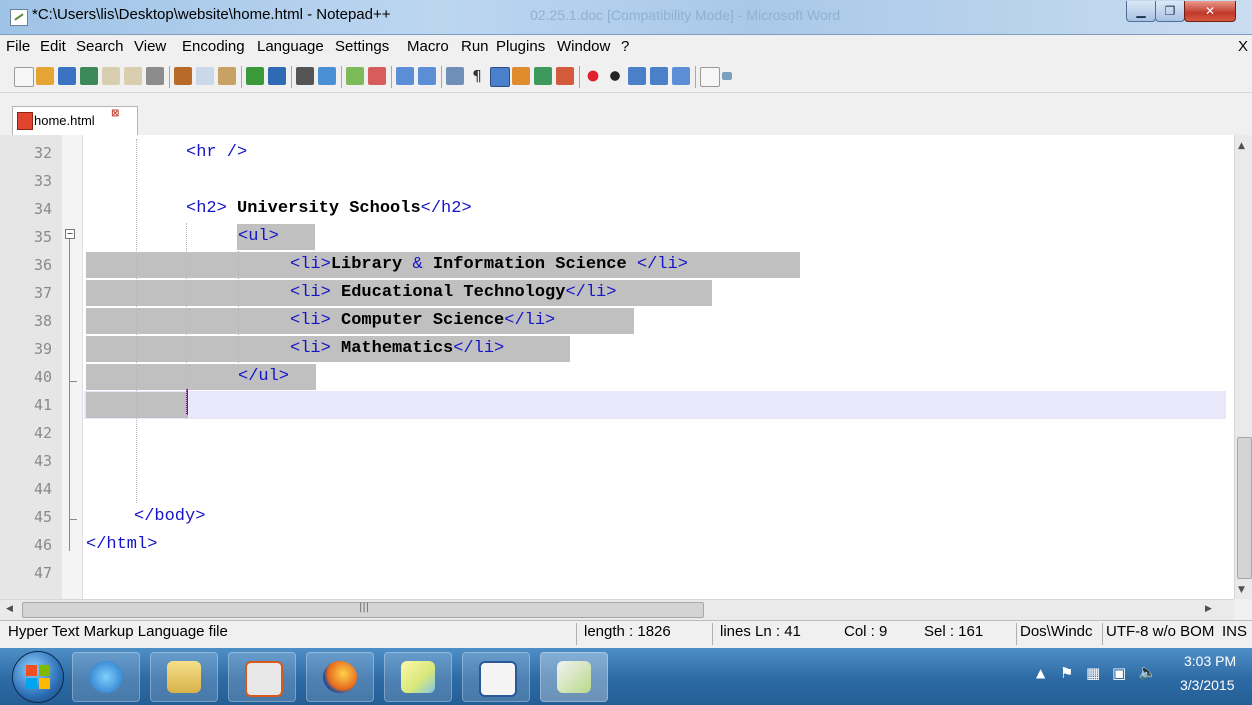 Image resolution: width=1252 pixels, height=705 pixels. I want to click on line-number: 47, so click(42, 573).